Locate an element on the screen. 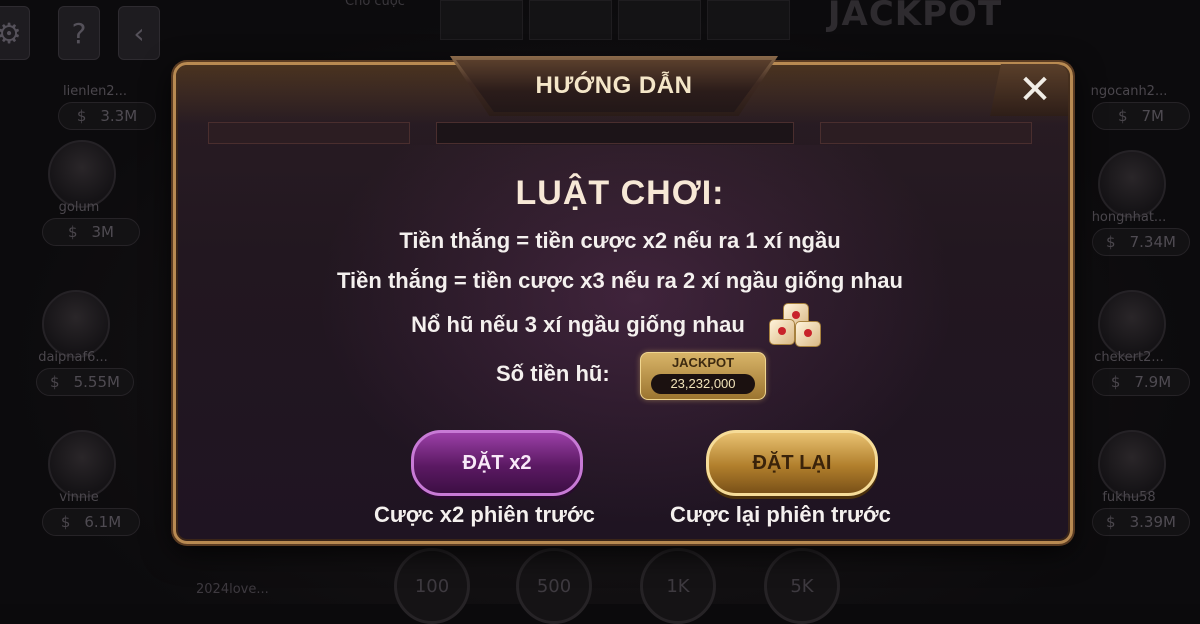 This screenshot has width=1200, height=624. player-seat: vinnie $6.1M is located at coordinates (77, 490).